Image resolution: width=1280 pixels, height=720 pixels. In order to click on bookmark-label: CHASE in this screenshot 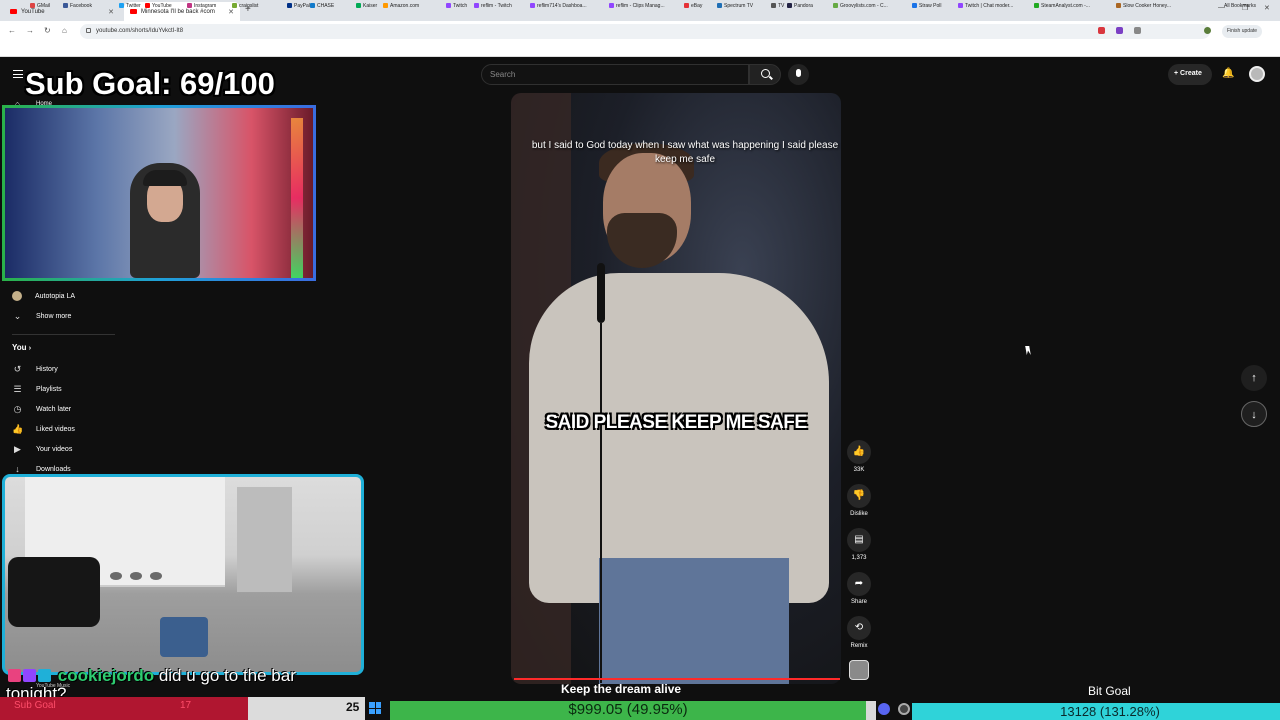, I will do `click(326, 6)`.